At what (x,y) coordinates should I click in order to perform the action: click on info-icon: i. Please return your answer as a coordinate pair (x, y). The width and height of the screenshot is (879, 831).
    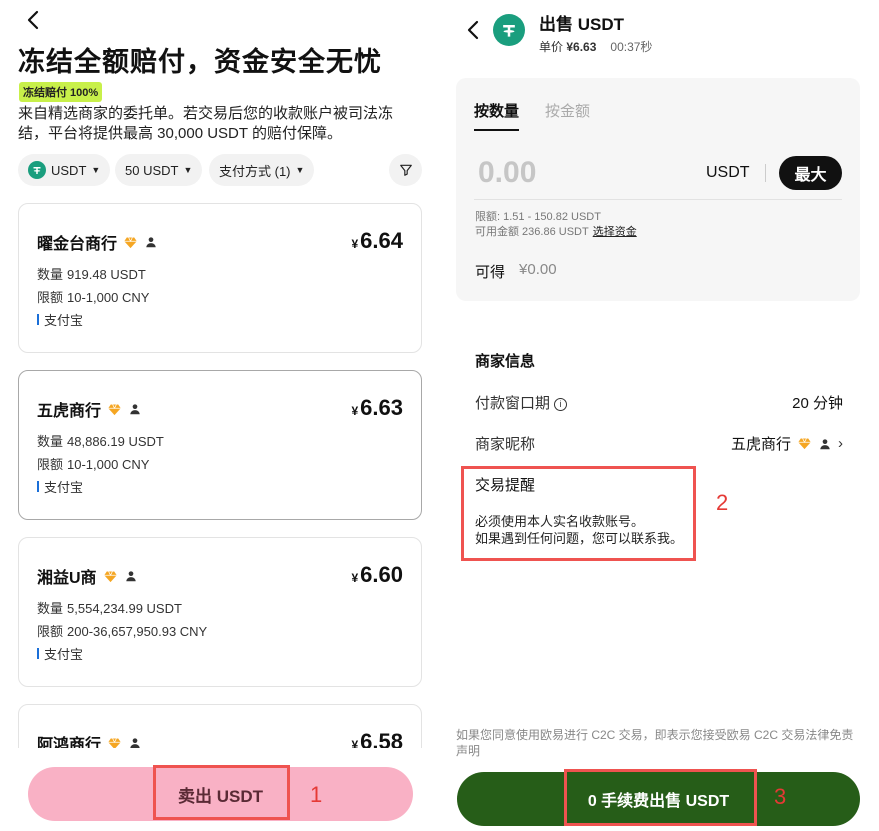
    Looking at the image, I should click on (561, 404).